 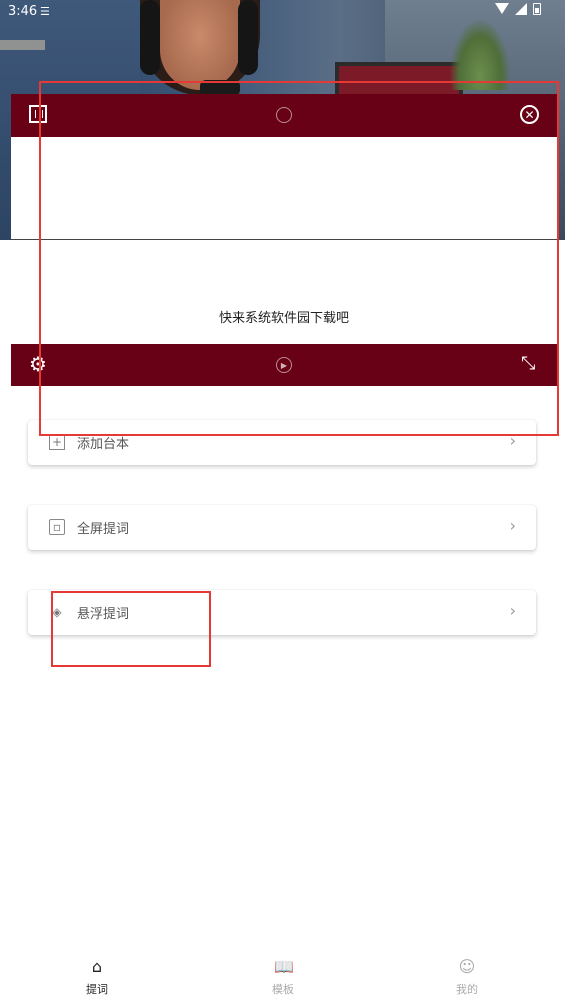 What do you see at coordinates (97, 966) in the screenshot?
I see `home-icon: ⌂` at bounding box center [97, 966].